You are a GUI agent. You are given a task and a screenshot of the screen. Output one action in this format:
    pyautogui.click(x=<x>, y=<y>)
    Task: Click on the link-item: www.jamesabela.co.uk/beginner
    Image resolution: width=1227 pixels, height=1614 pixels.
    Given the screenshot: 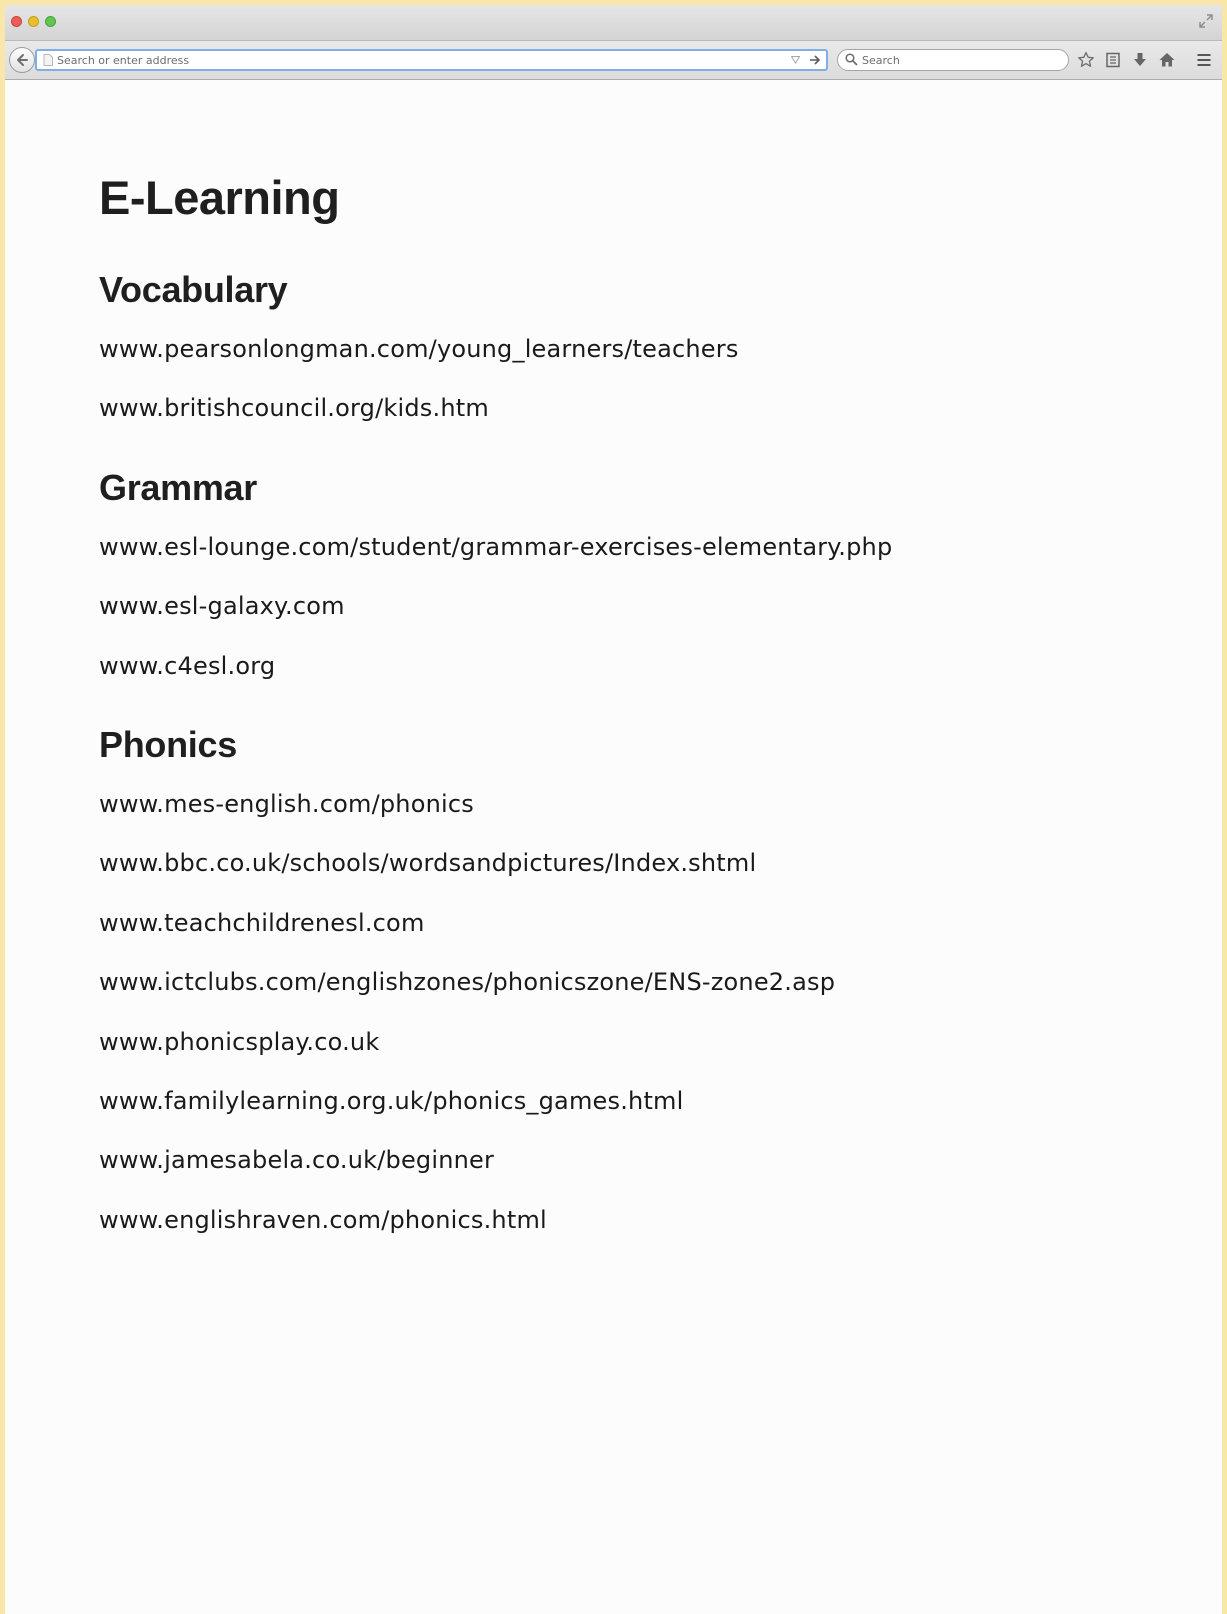 What is the action you would take?
    pyautogui.click(x=296, y=1160)
    